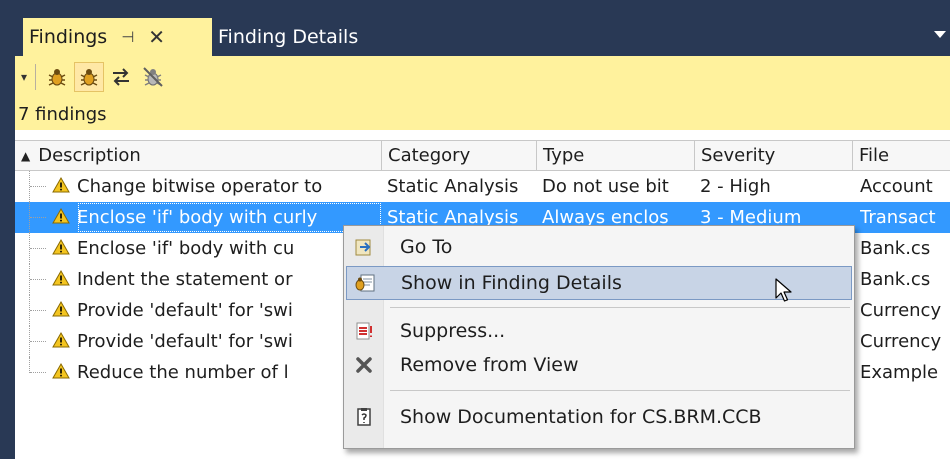  What do you see at coordinates (785, 293) in the screenshot?
I see `mouse-pointer-icon` at bounding box center [785, 293].